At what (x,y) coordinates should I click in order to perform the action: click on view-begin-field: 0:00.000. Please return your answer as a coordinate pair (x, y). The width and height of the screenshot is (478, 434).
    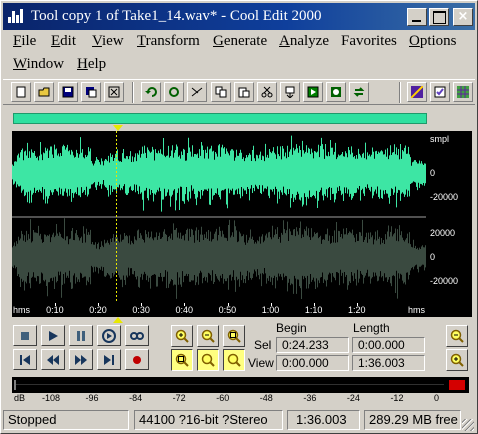
    Looking at the image, I should click on (312, 363).